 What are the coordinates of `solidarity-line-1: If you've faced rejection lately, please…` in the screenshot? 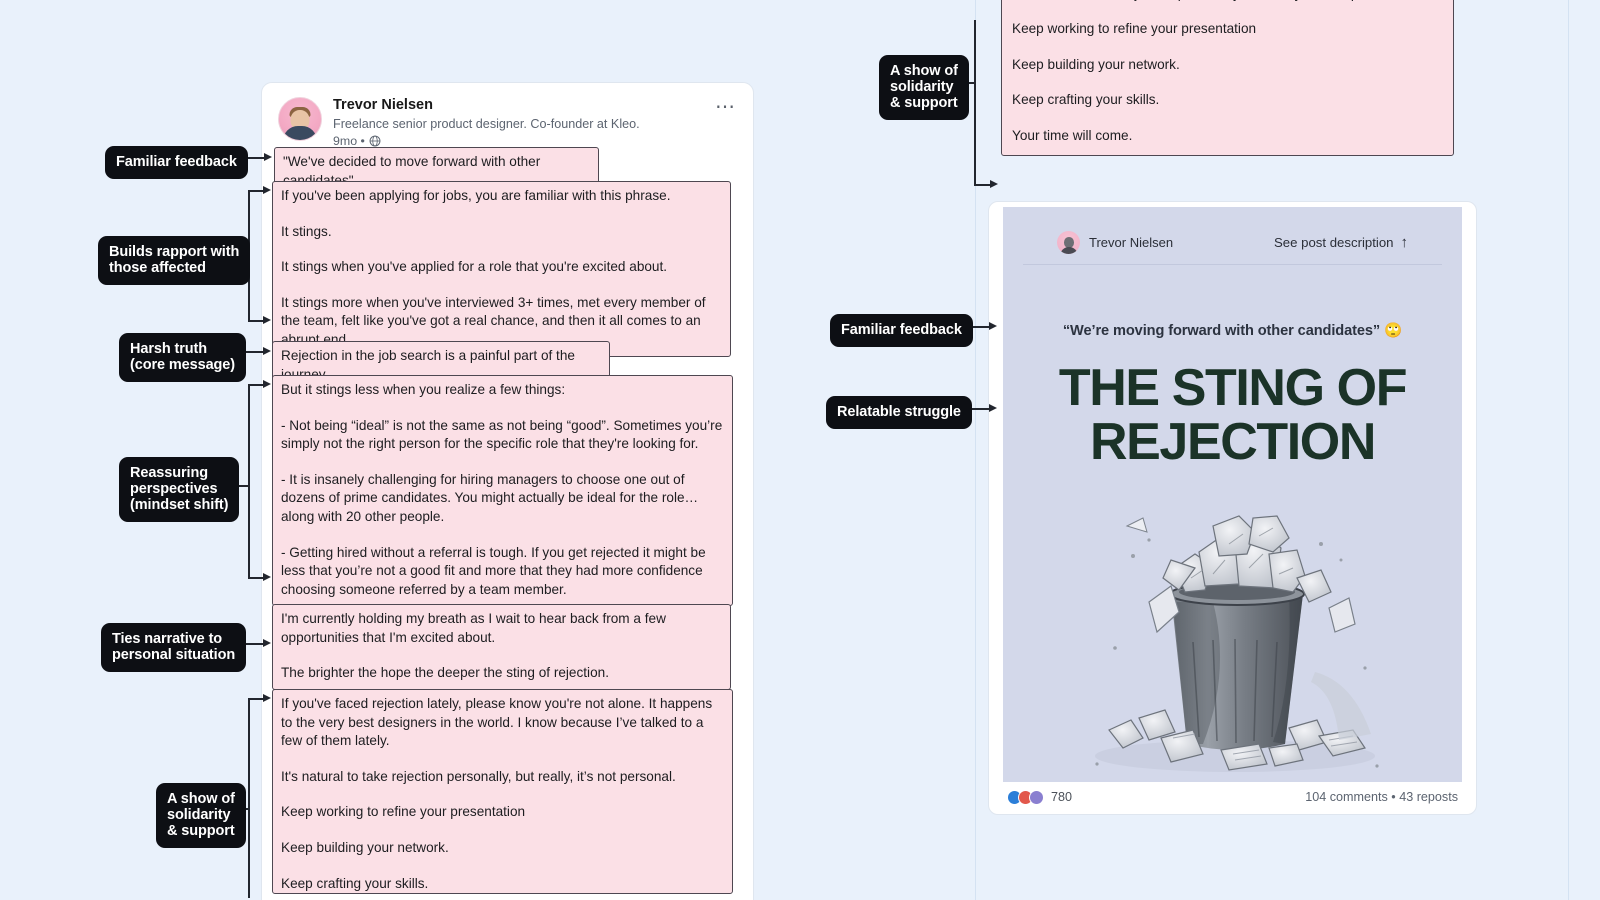 It's located at (497, 722).